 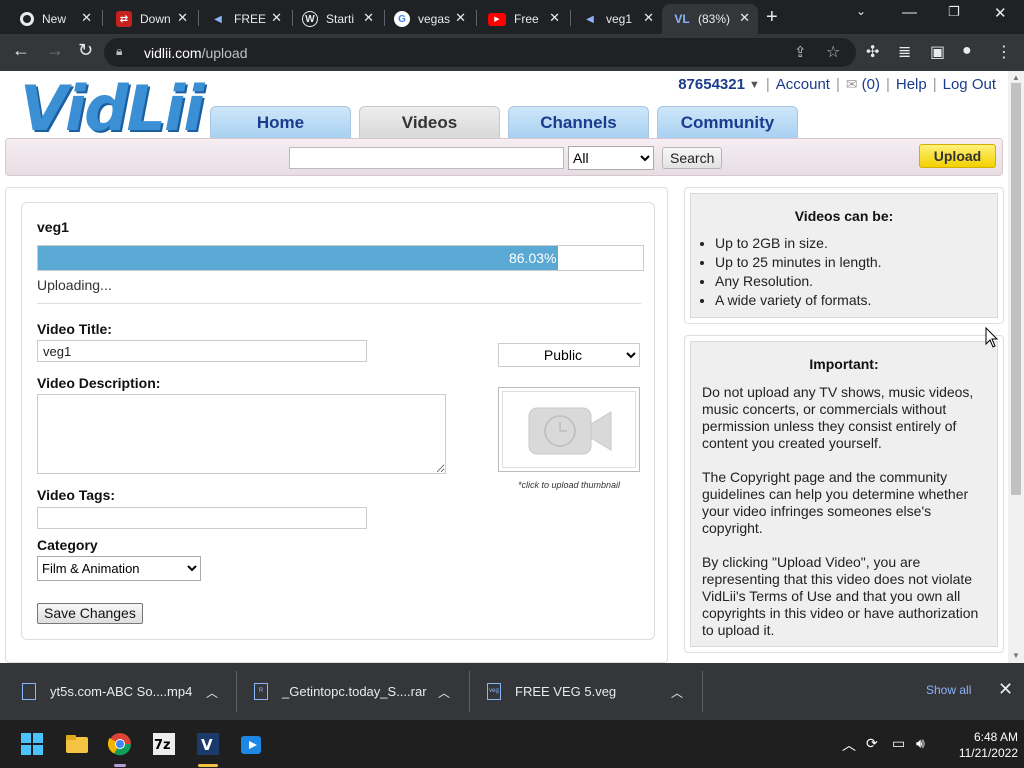 I want to click on vegas-icon: V, so click(x=208, y=744).